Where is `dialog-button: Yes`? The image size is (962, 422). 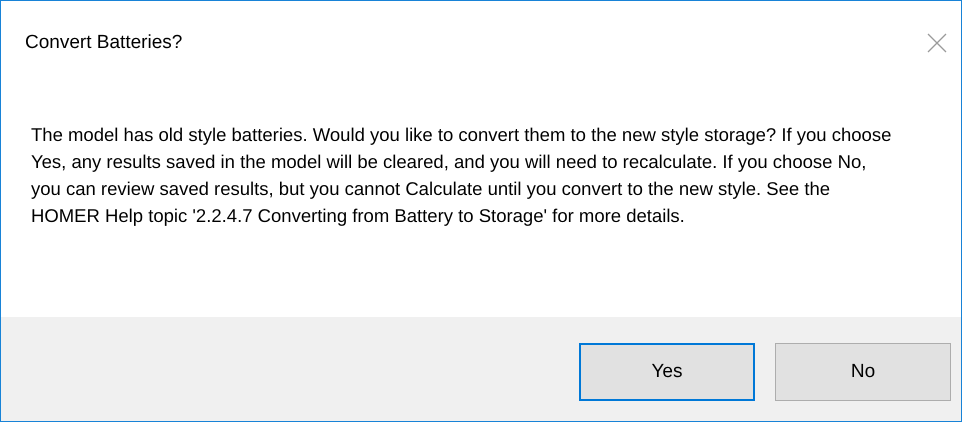
dialog-button: Yes is located at coordinates (667, 372).